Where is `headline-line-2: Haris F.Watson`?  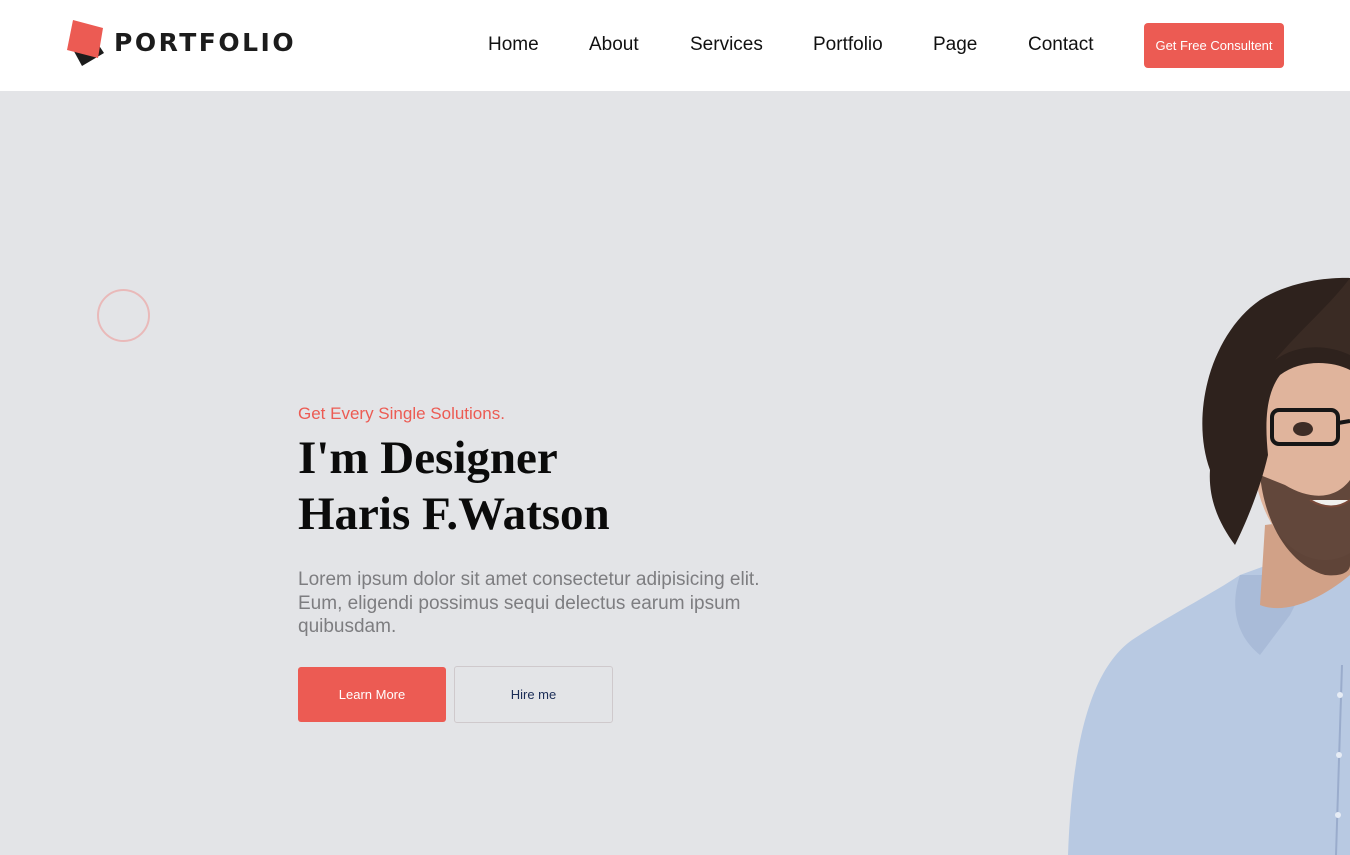 headline-line-2: Haris F.Watson is located at coordinates (454, 514).